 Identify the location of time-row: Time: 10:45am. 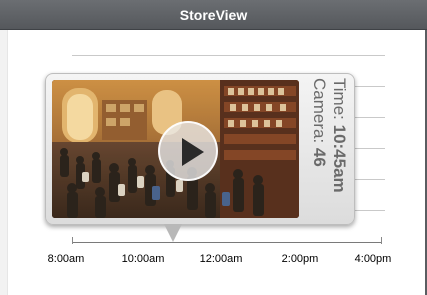
(339, 149).